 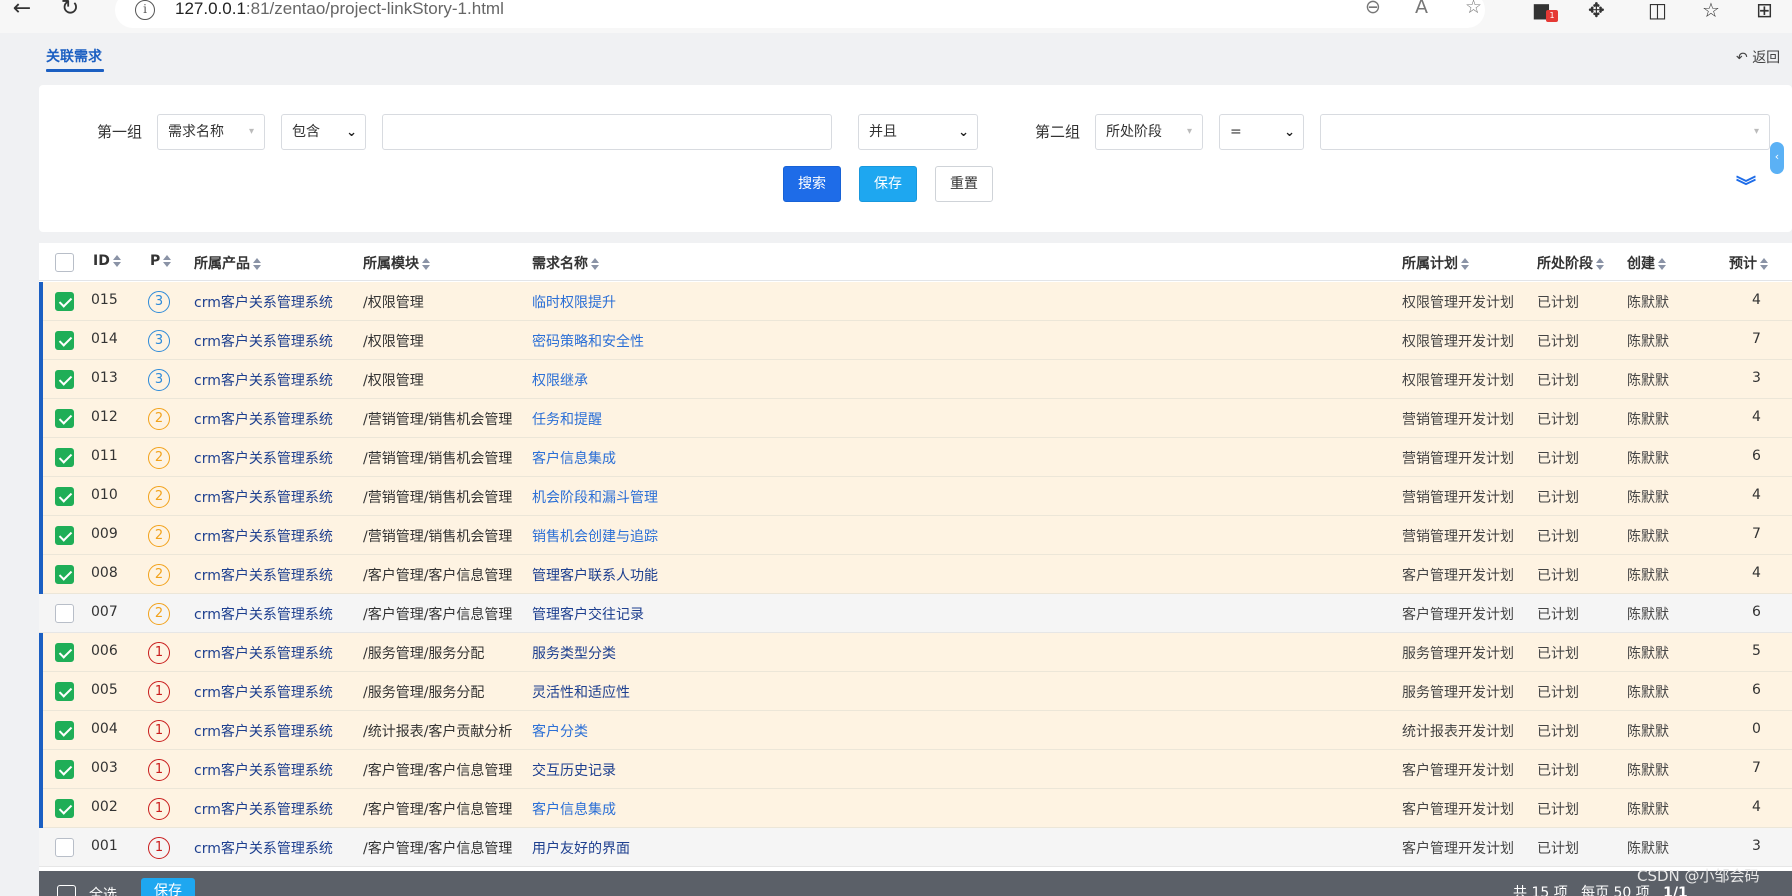 What do you see at coordinates (1746, 184) in the screenshot?
I see `double-chevron-down-icon: ︾` at bounding box center [1746, 184].